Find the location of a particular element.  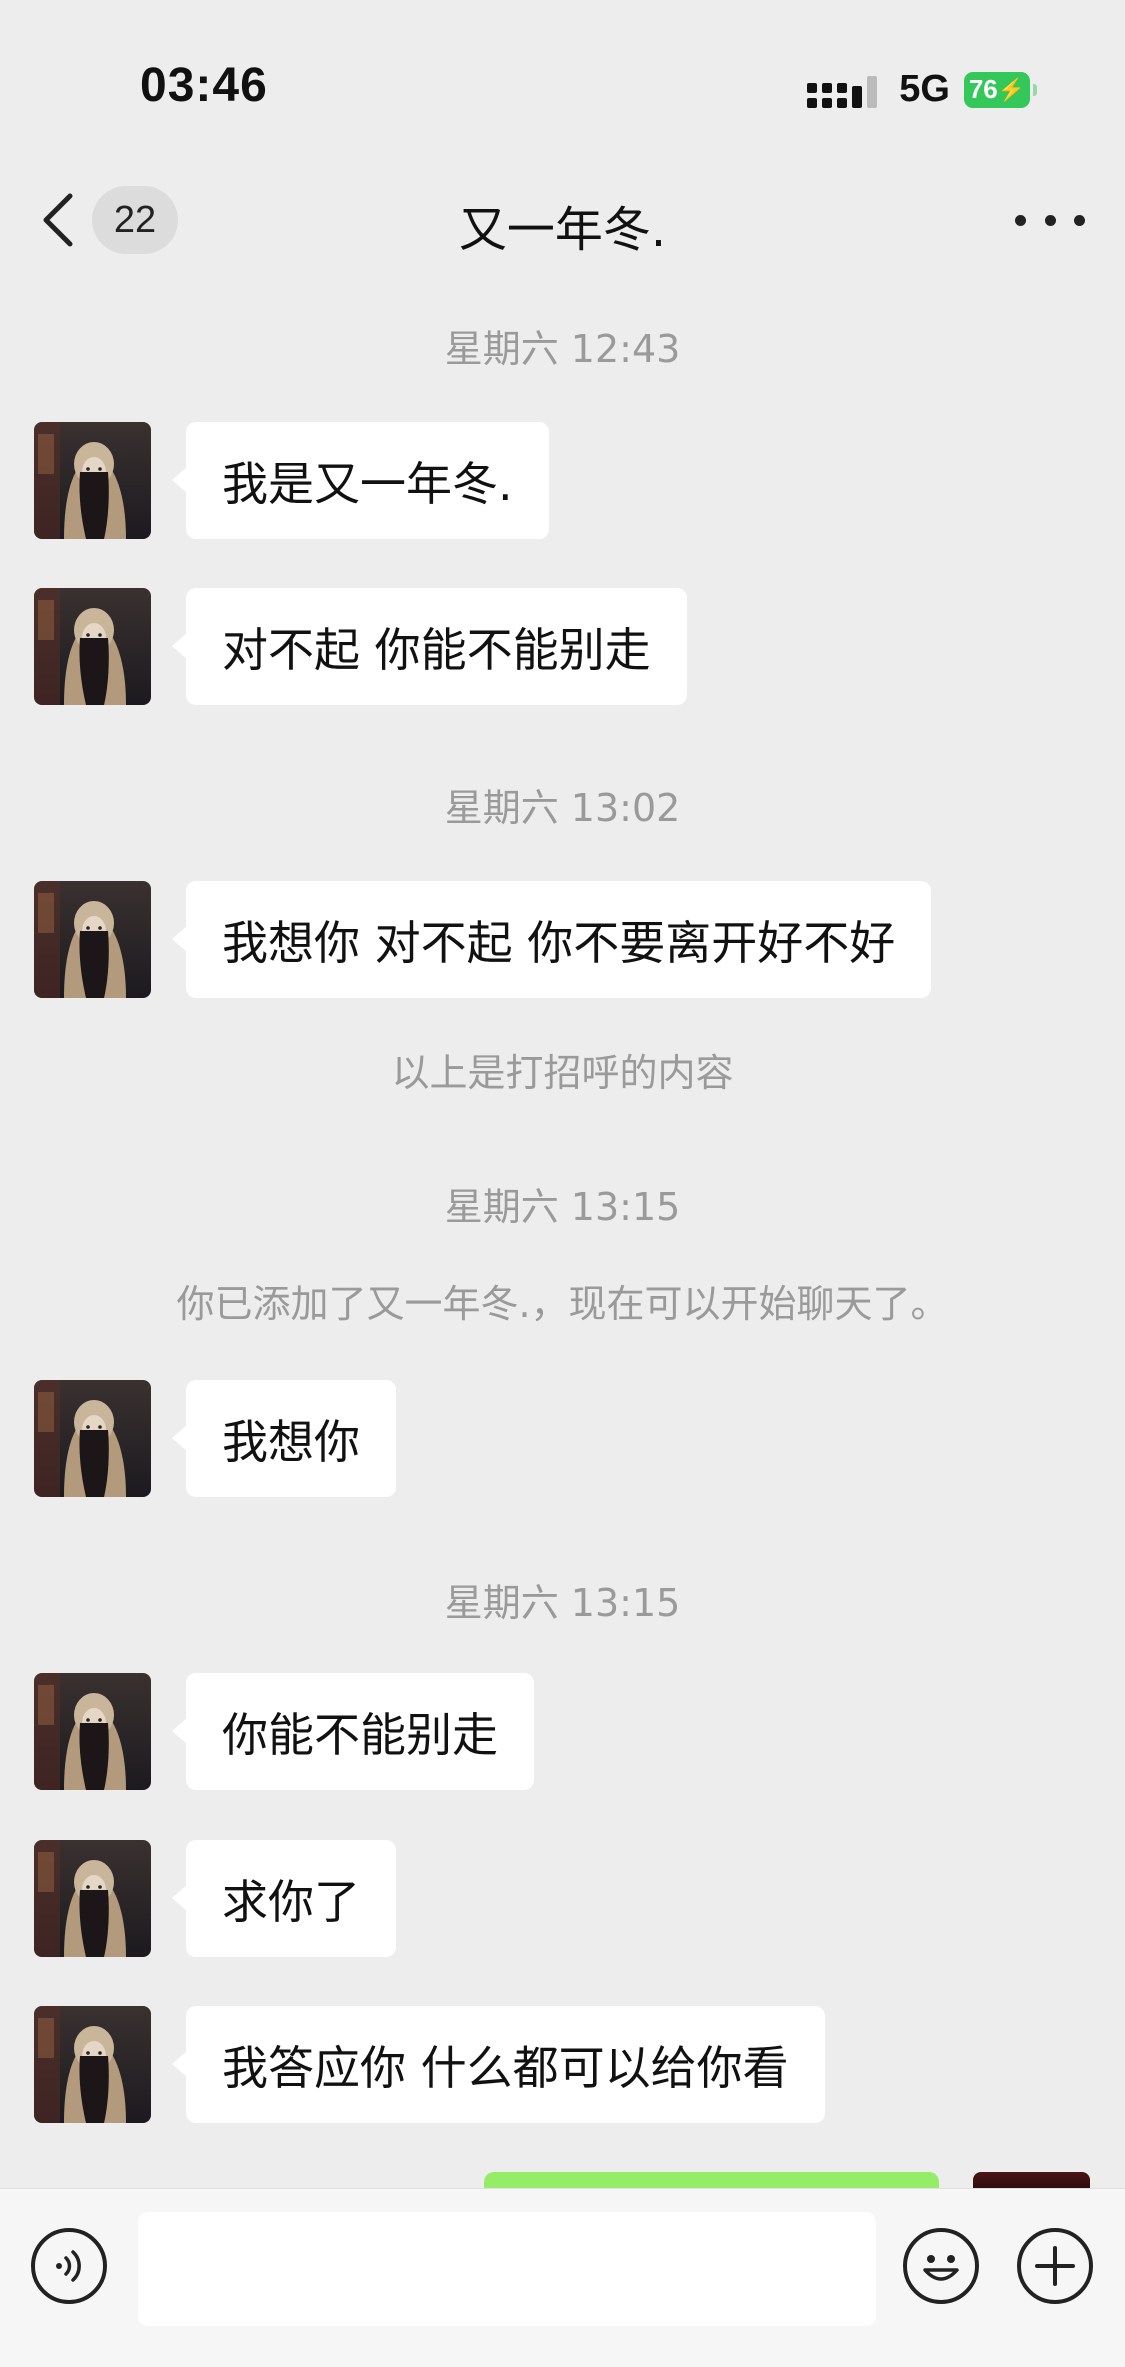

status-indicators: 5G 76 ⚡ is located at coordinates (922, 89).